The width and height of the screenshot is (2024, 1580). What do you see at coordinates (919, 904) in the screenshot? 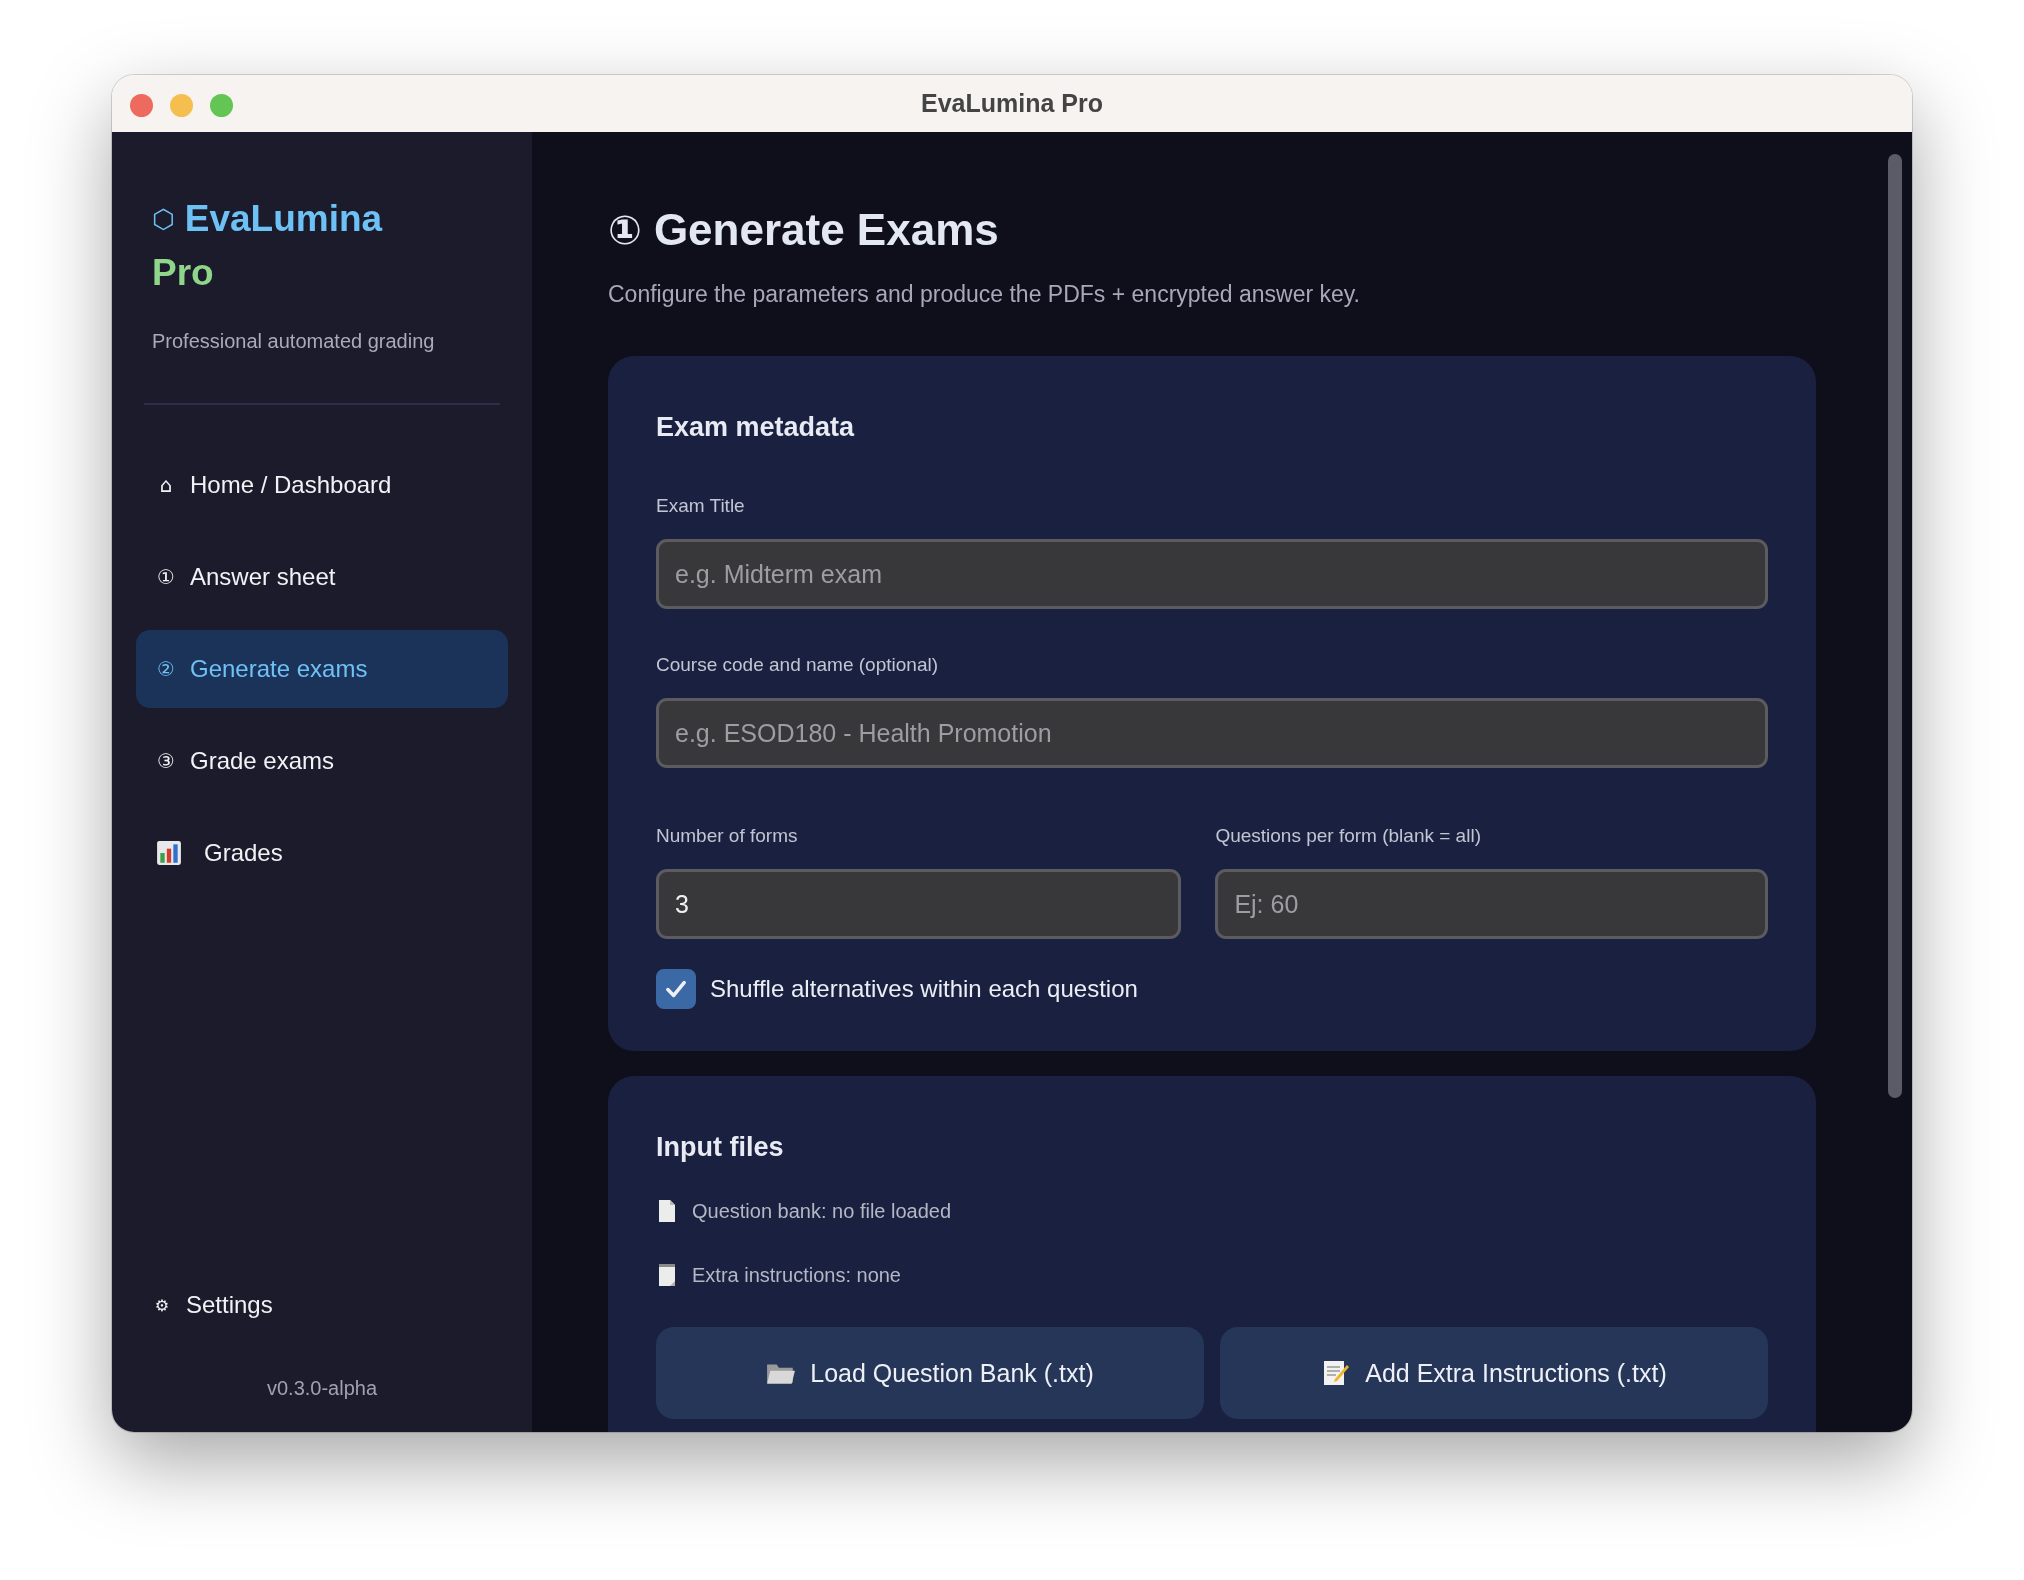
I see `forms-field: 3` at bounding box center [919, 904].